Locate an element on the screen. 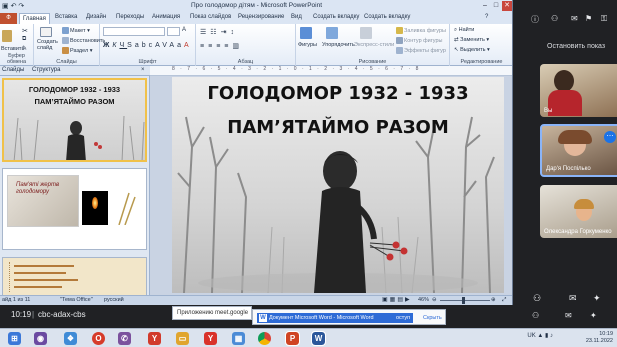 The width and height of the screenshot is (617, 347). participant-tile-1: Вы is located at coordinates (578, 90).